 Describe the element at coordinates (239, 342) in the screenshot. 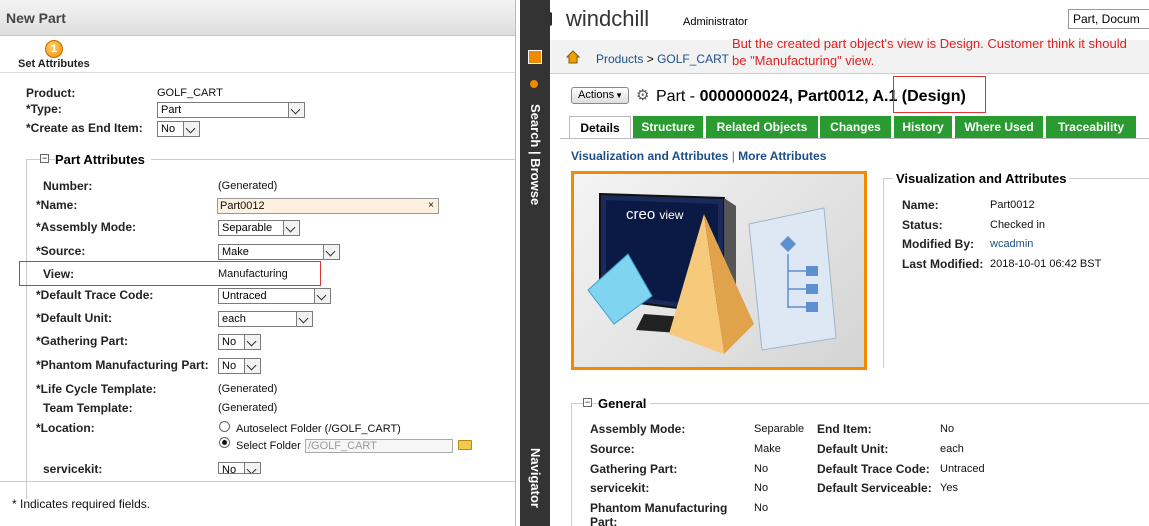

I see `gathering-select: No` at that location.